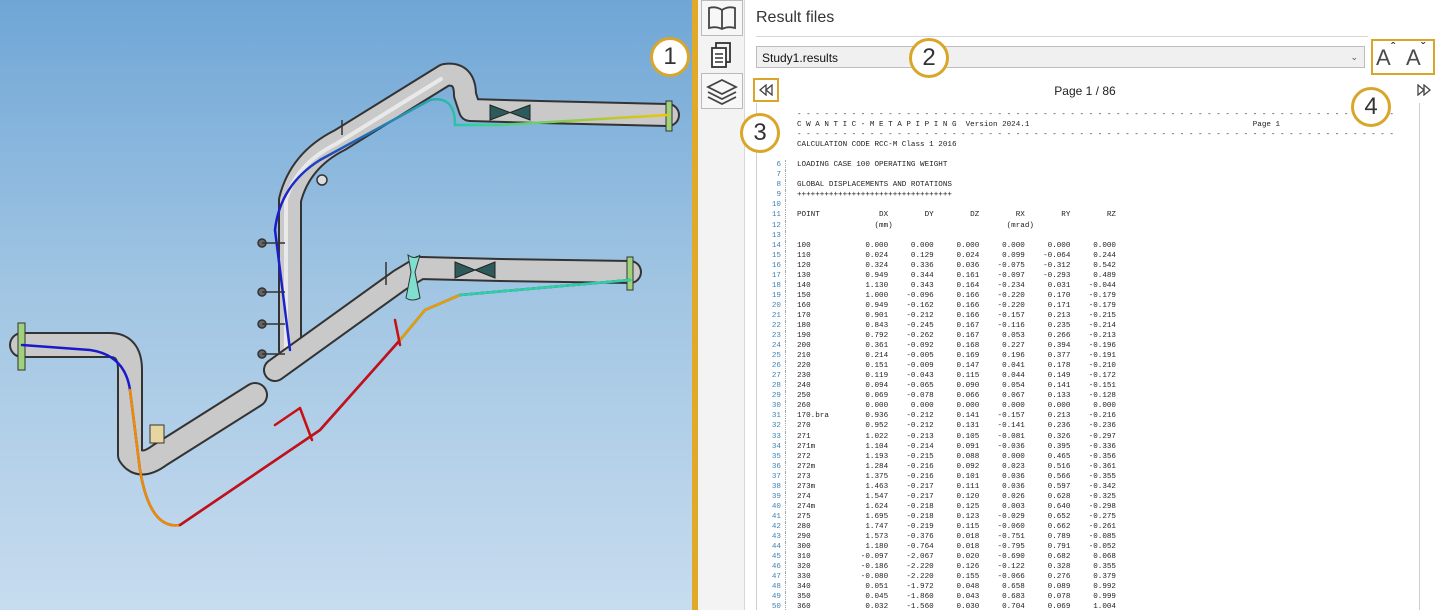 The height and width of the screenshot is (610, 1437). What do you see at coordinates (771, 195) in the screenshot?
I see `line-number: 9` at bounding box center [771, 195].